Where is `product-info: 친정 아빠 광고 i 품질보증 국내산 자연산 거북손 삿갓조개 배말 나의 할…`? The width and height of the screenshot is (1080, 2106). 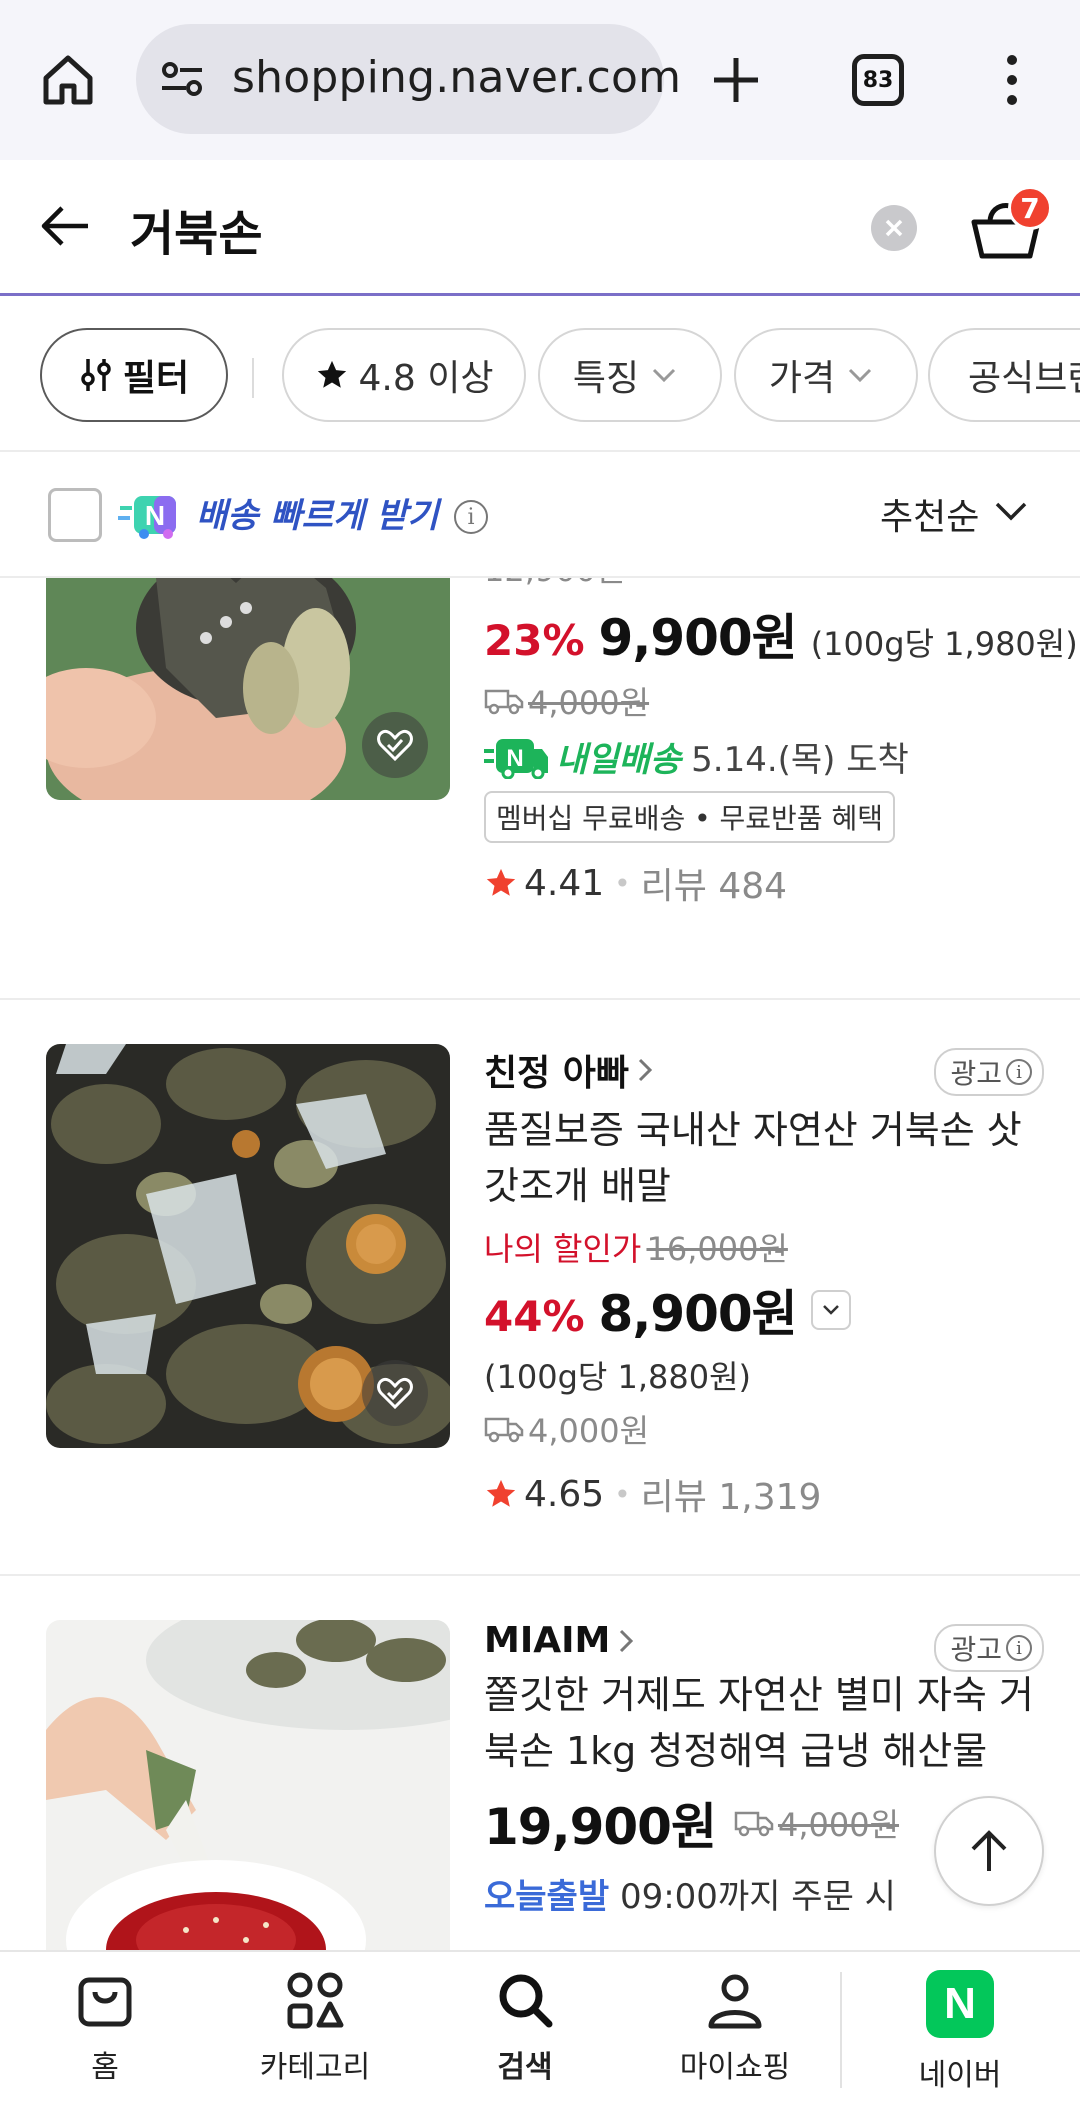
product-info: 친정 아빠 광고 i 품질보증 국내산 자연산 거북손 삿갓조개 배말 나의 할… is located at coordinates (764, 1281).